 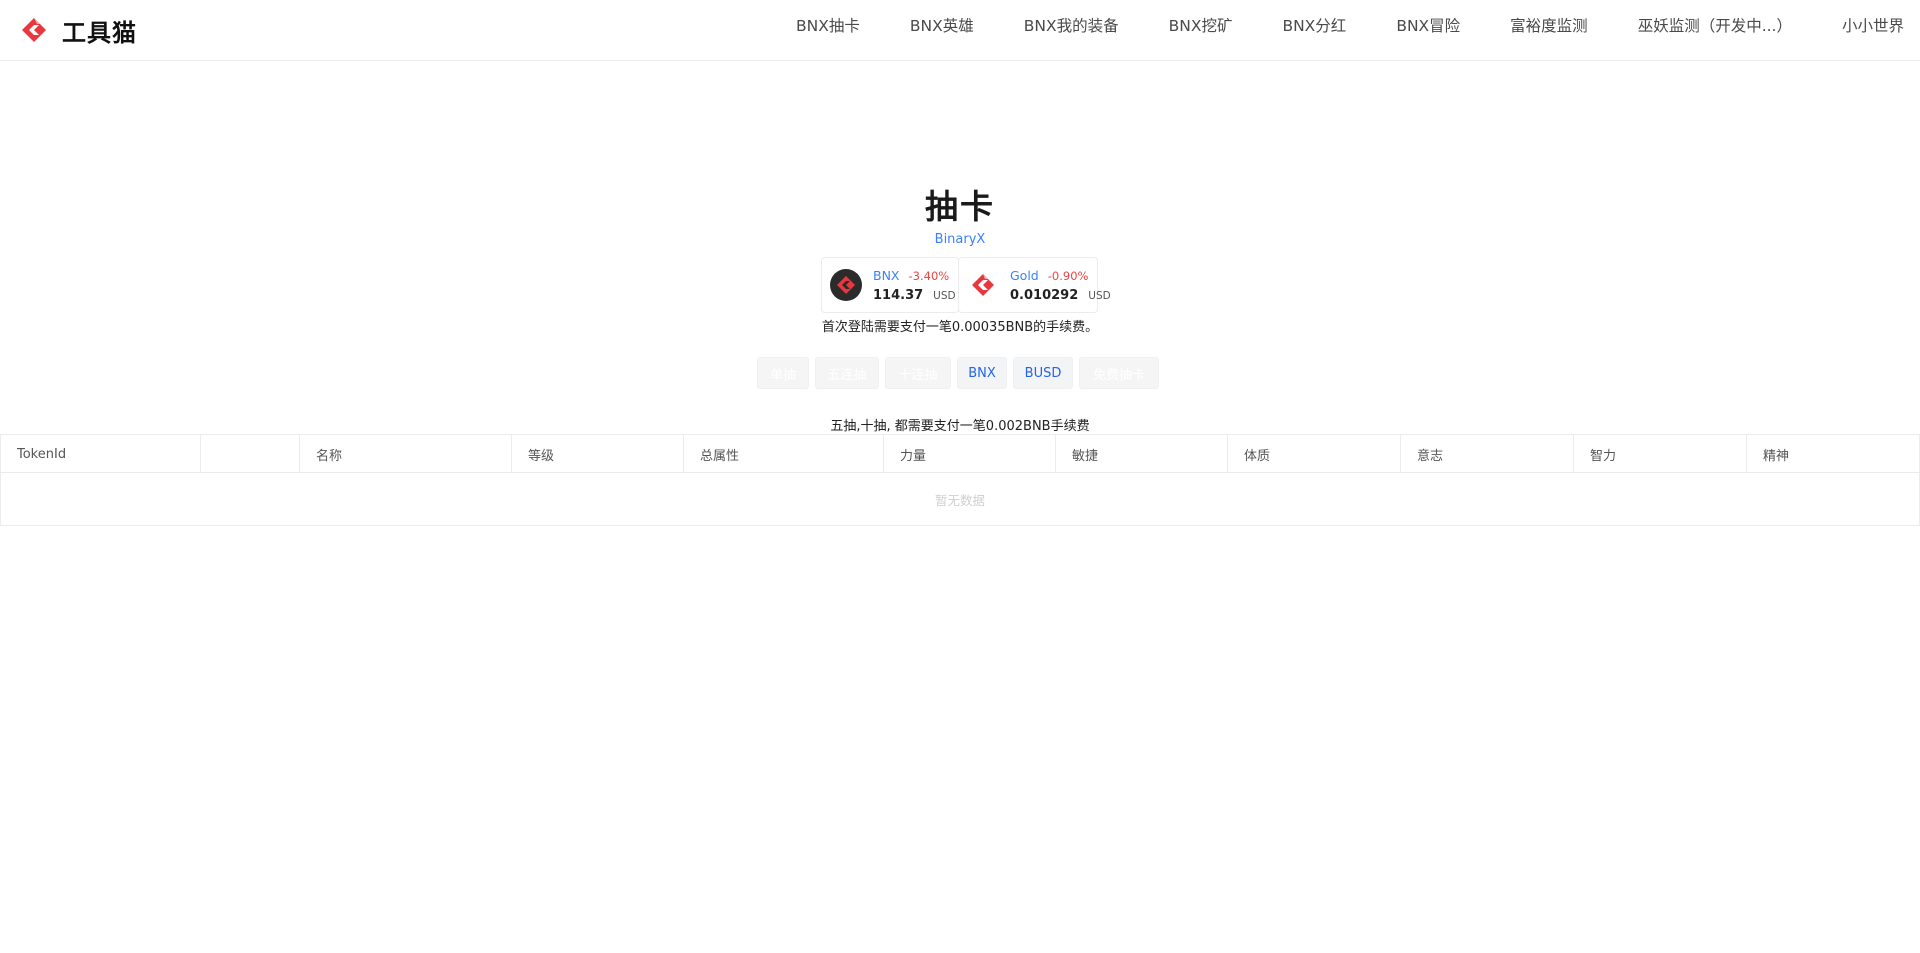 What do you see at coordinates (960, 480) in the screenshot?
I see `results-table: TokenId 名称 等级 总属性 力量 敏捷 体质 意志 智力 精神 暂无数据` at bounding box center [960, 480].